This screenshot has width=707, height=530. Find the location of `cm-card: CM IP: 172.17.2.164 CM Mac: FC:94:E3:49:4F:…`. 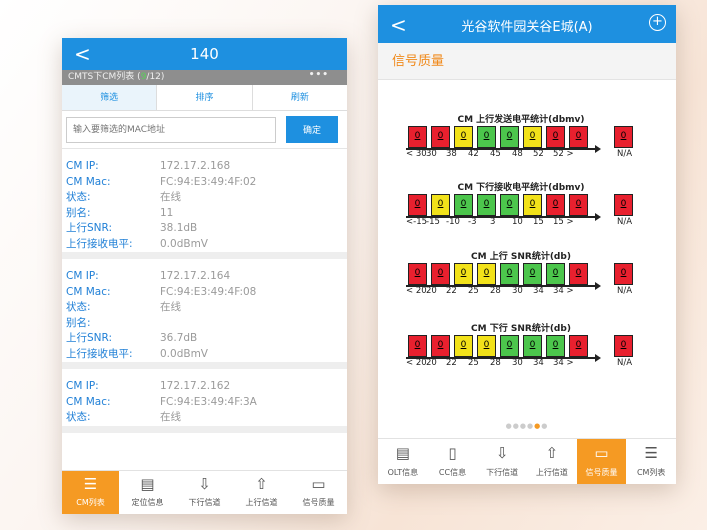

cm-card: CM IP: 172.17.2.164 CM Mac: FC:94:E3:49:4F:… is located at coordinates (204, 314).